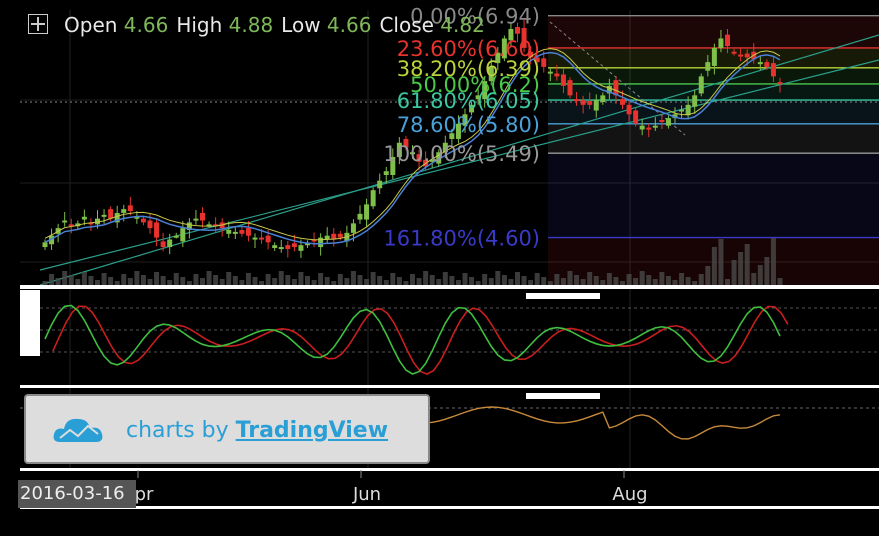 The width and height of the screenshot is (879, 536). Describe the element at coordinates (312, 430) in the screenshot. I see `watermark-brand: TradingView` at that location.